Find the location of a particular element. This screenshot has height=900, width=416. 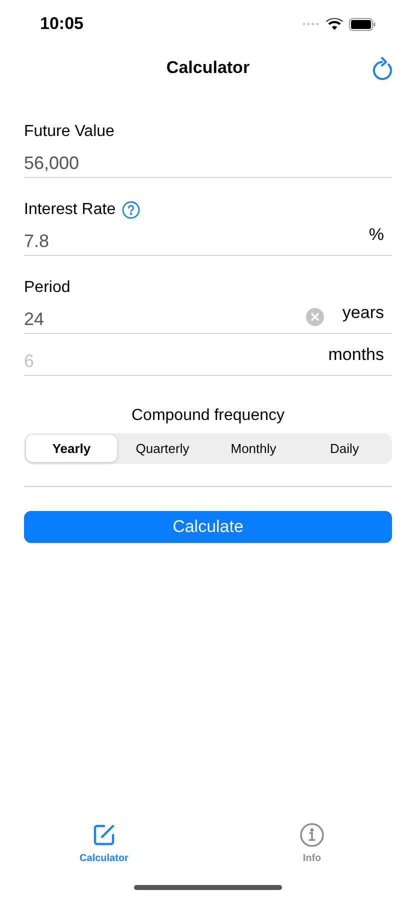

segment: Daily is located at coordinates (344, 448).